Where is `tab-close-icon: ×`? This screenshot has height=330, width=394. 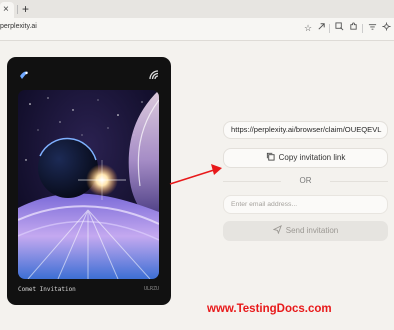 tab-close-icon: × is located at coordinates (6, 10).